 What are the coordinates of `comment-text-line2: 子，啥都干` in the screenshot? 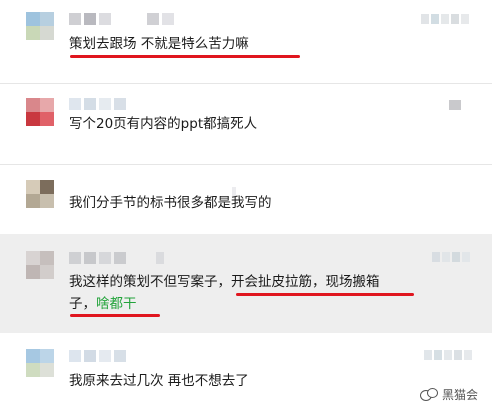 It's located at (103, 304).